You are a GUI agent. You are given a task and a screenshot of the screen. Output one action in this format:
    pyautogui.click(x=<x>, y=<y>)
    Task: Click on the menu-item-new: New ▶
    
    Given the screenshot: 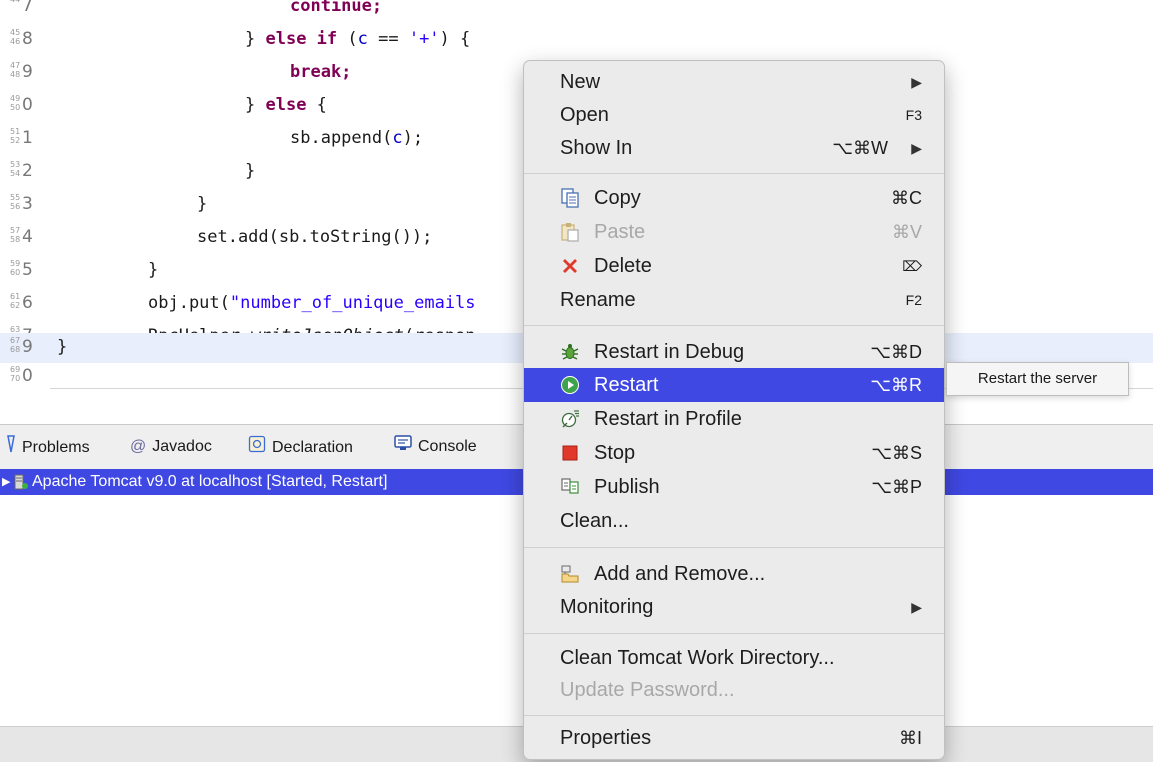 What is the action you would take?
    pyautogui.click(x=734, y=82)
    